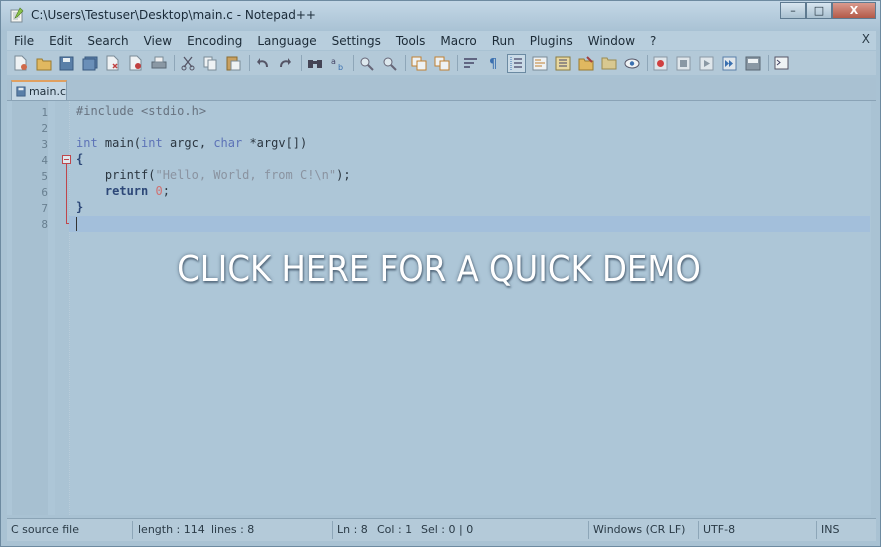 Image resolution: width=881 pixels, height=547 pixels. Describe the element at coordinates (43, 63) in the screenshot. I see `open-file-icon` at that location.